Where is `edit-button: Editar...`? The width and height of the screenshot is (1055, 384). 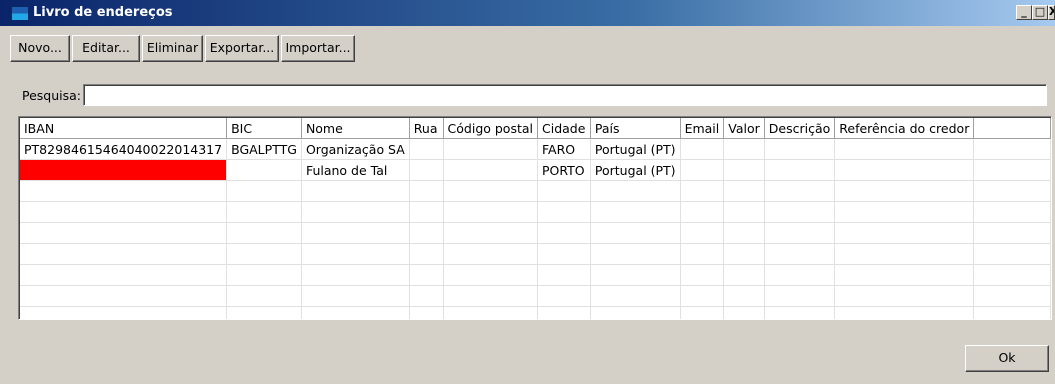
edit-button: Editar... is located at coordinates (106, 48).